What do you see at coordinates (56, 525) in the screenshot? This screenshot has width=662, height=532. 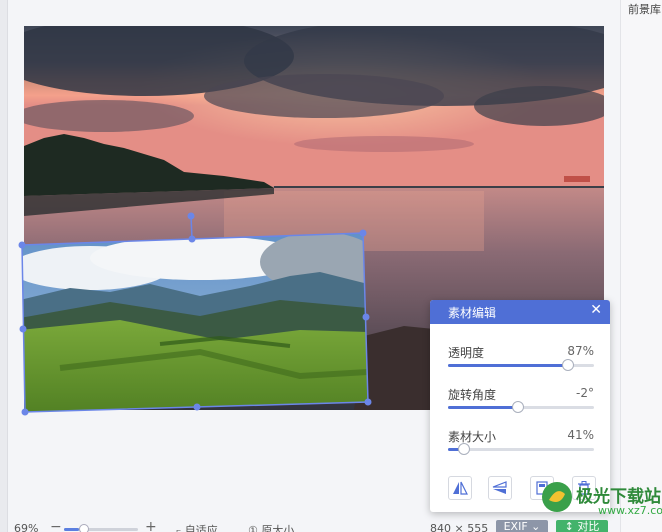 I see `zoom-out-button: −` at bounding box center [56, 525].